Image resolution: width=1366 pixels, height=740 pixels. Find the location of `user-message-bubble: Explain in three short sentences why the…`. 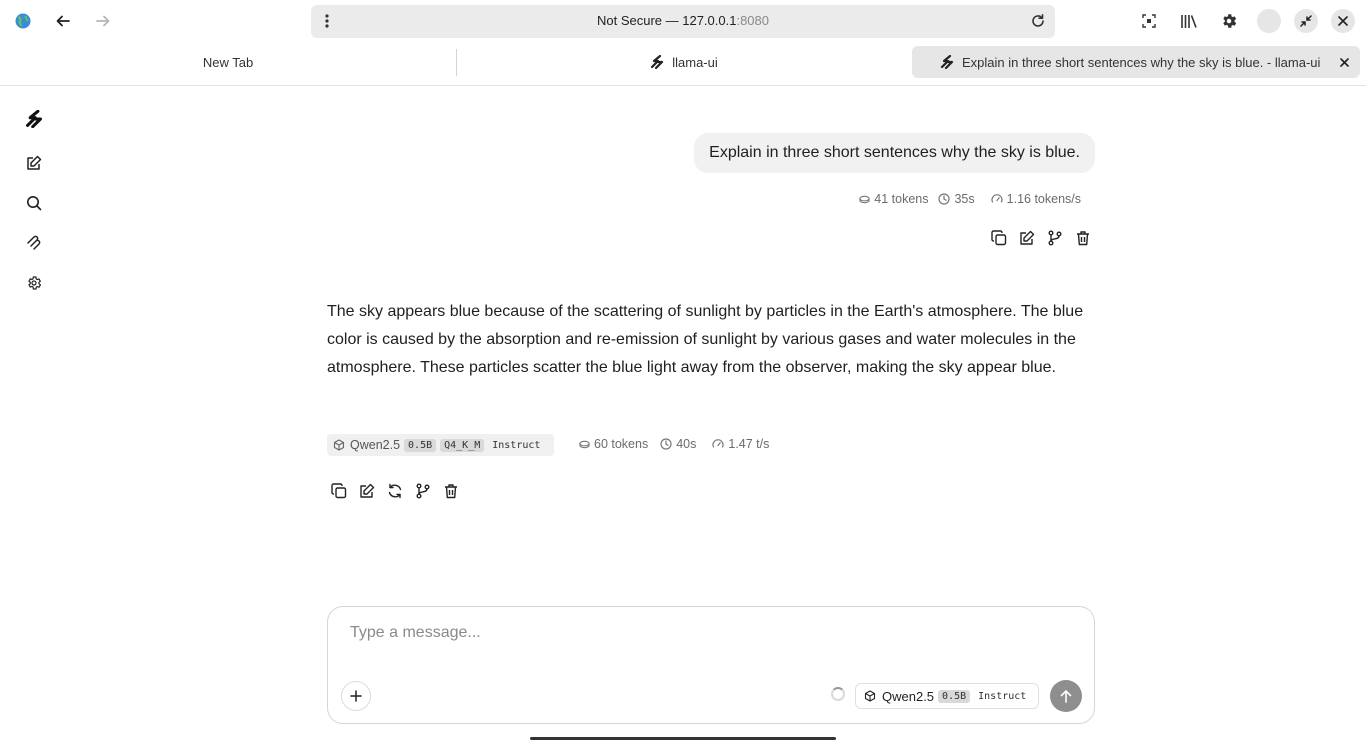

user-message-bubble: Explain in three short sentences why the… is located at coordinates (894, 153).